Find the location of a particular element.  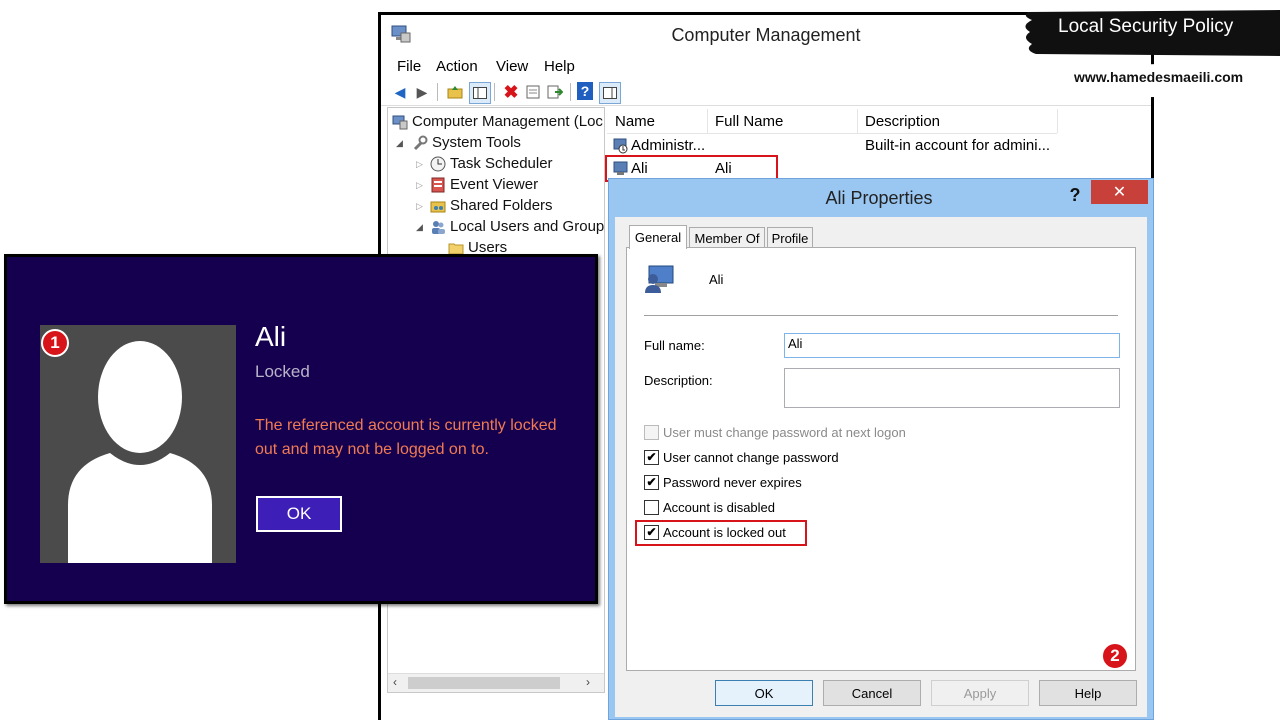

tree-label: Task Scheduler is located at coordinates (501, 163).